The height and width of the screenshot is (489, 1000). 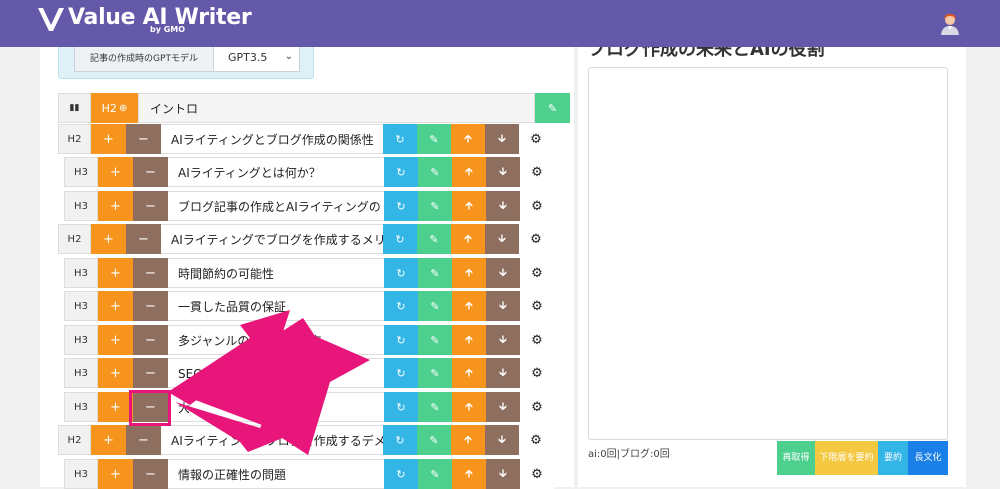 I want to click on heading-title: 大, so click(x=276, y=407).